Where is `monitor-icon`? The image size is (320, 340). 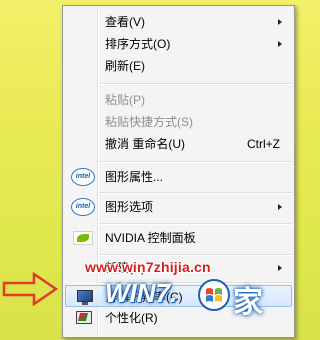 monitor-icon is located at coordinates (85, 297).